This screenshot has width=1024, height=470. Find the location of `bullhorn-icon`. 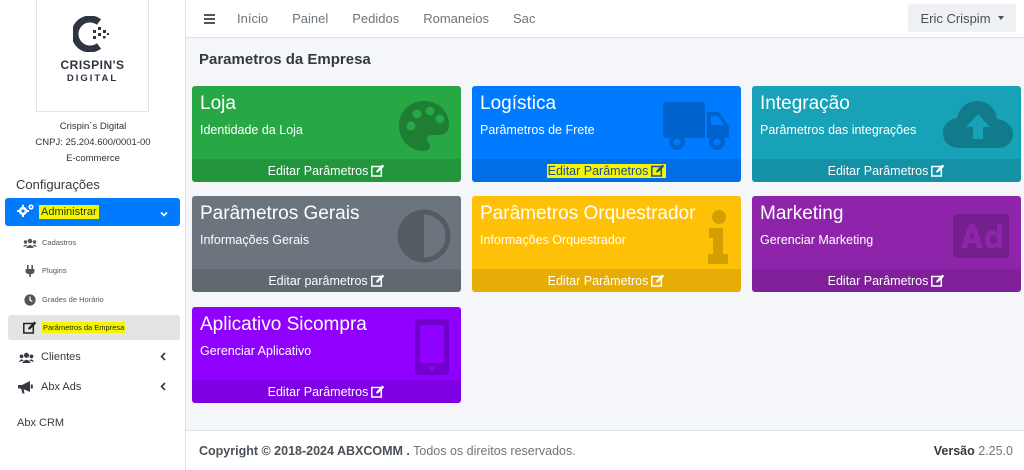

bullhorn-icon is located at coordinates (28, 387).